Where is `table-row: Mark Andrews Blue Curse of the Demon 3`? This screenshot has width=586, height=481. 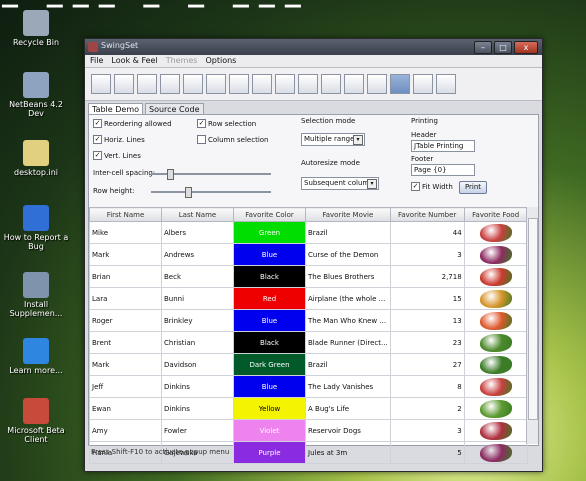
table-row: Mark Andrews Blue Curse of the Demon 3 is located at coordinates (308, 254).